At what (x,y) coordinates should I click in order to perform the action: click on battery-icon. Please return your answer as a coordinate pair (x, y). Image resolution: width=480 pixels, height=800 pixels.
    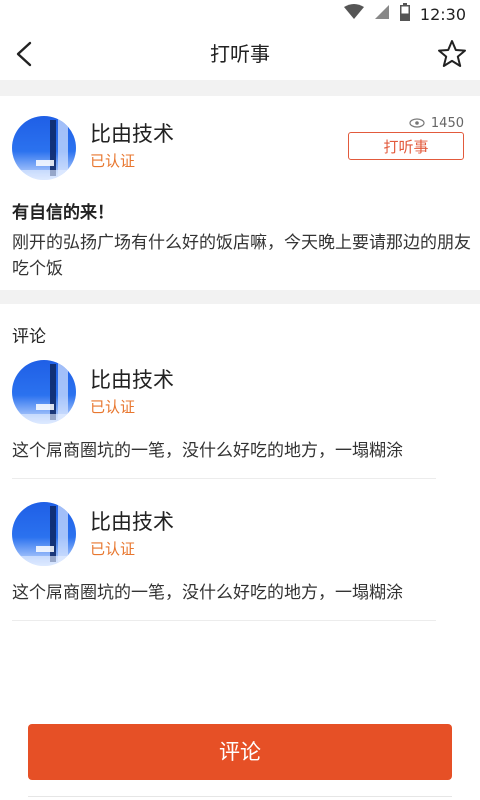
    Looking at the image, I should click on (404, 14).